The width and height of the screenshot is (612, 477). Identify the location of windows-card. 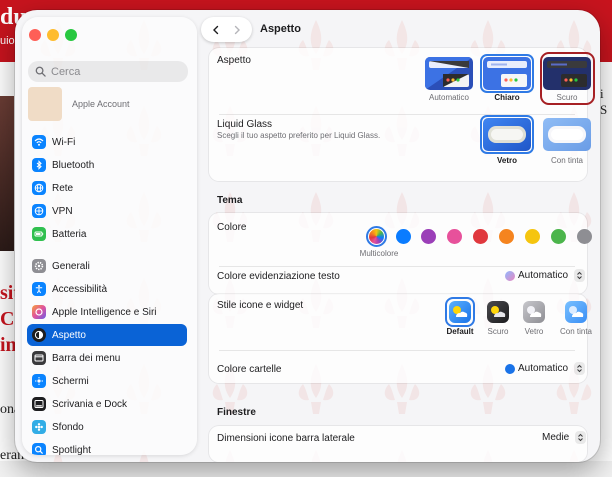
(398, 444).